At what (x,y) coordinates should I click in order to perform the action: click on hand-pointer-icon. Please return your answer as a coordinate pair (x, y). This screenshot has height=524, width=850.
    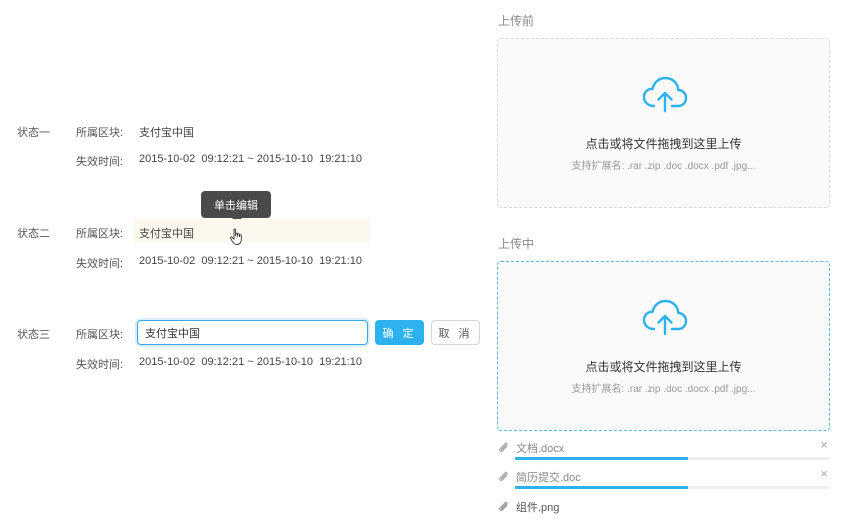
    Looking at the image, I should click on (236, 236).